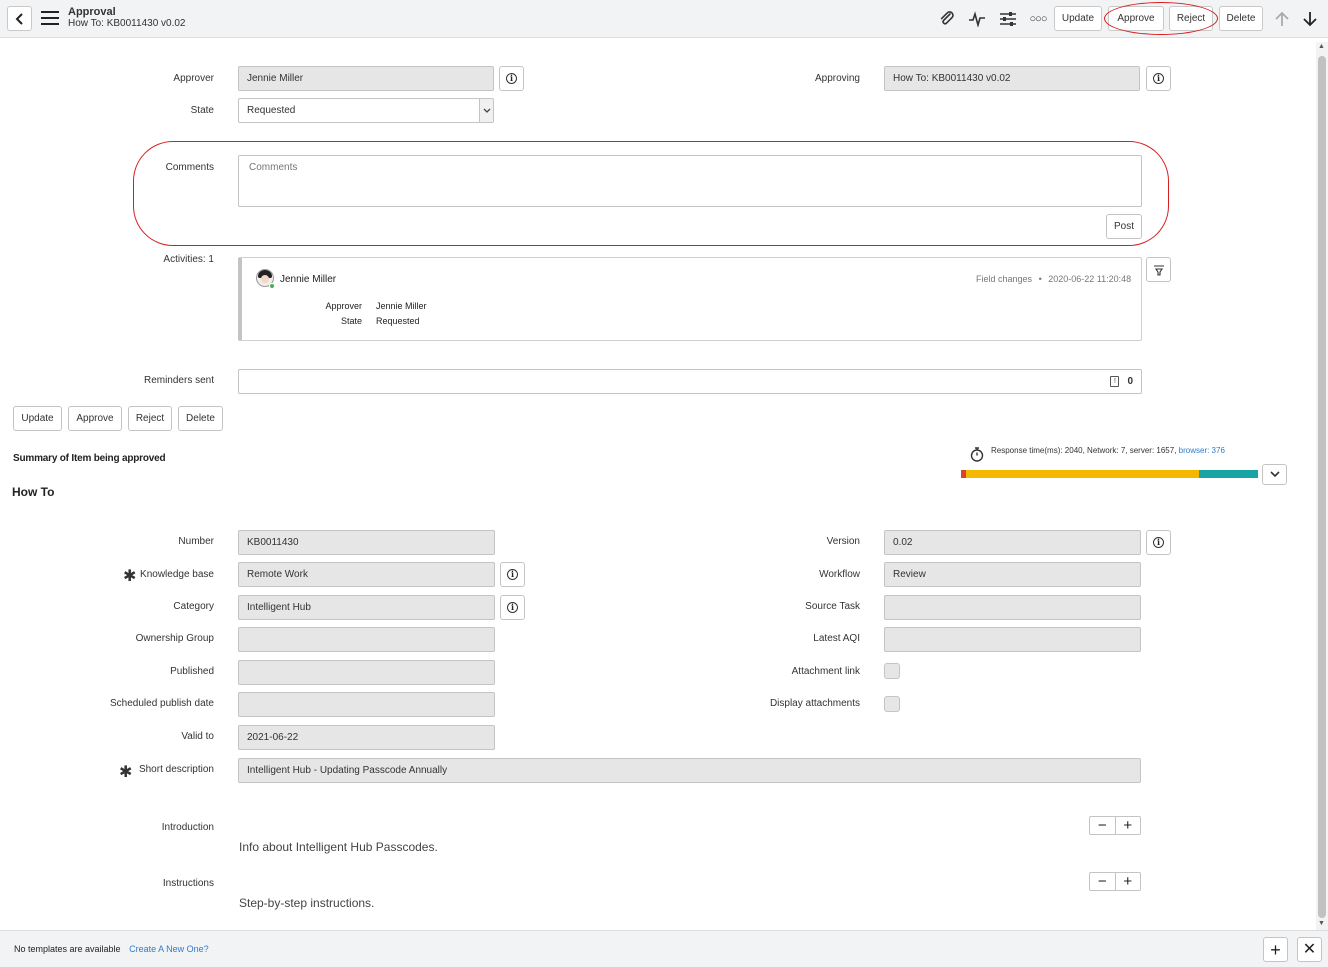 The image size is (1328, 967). Describe the element at coordinates (1282, 19) in the screenshot. I see `arrow-up-icon` at that location.